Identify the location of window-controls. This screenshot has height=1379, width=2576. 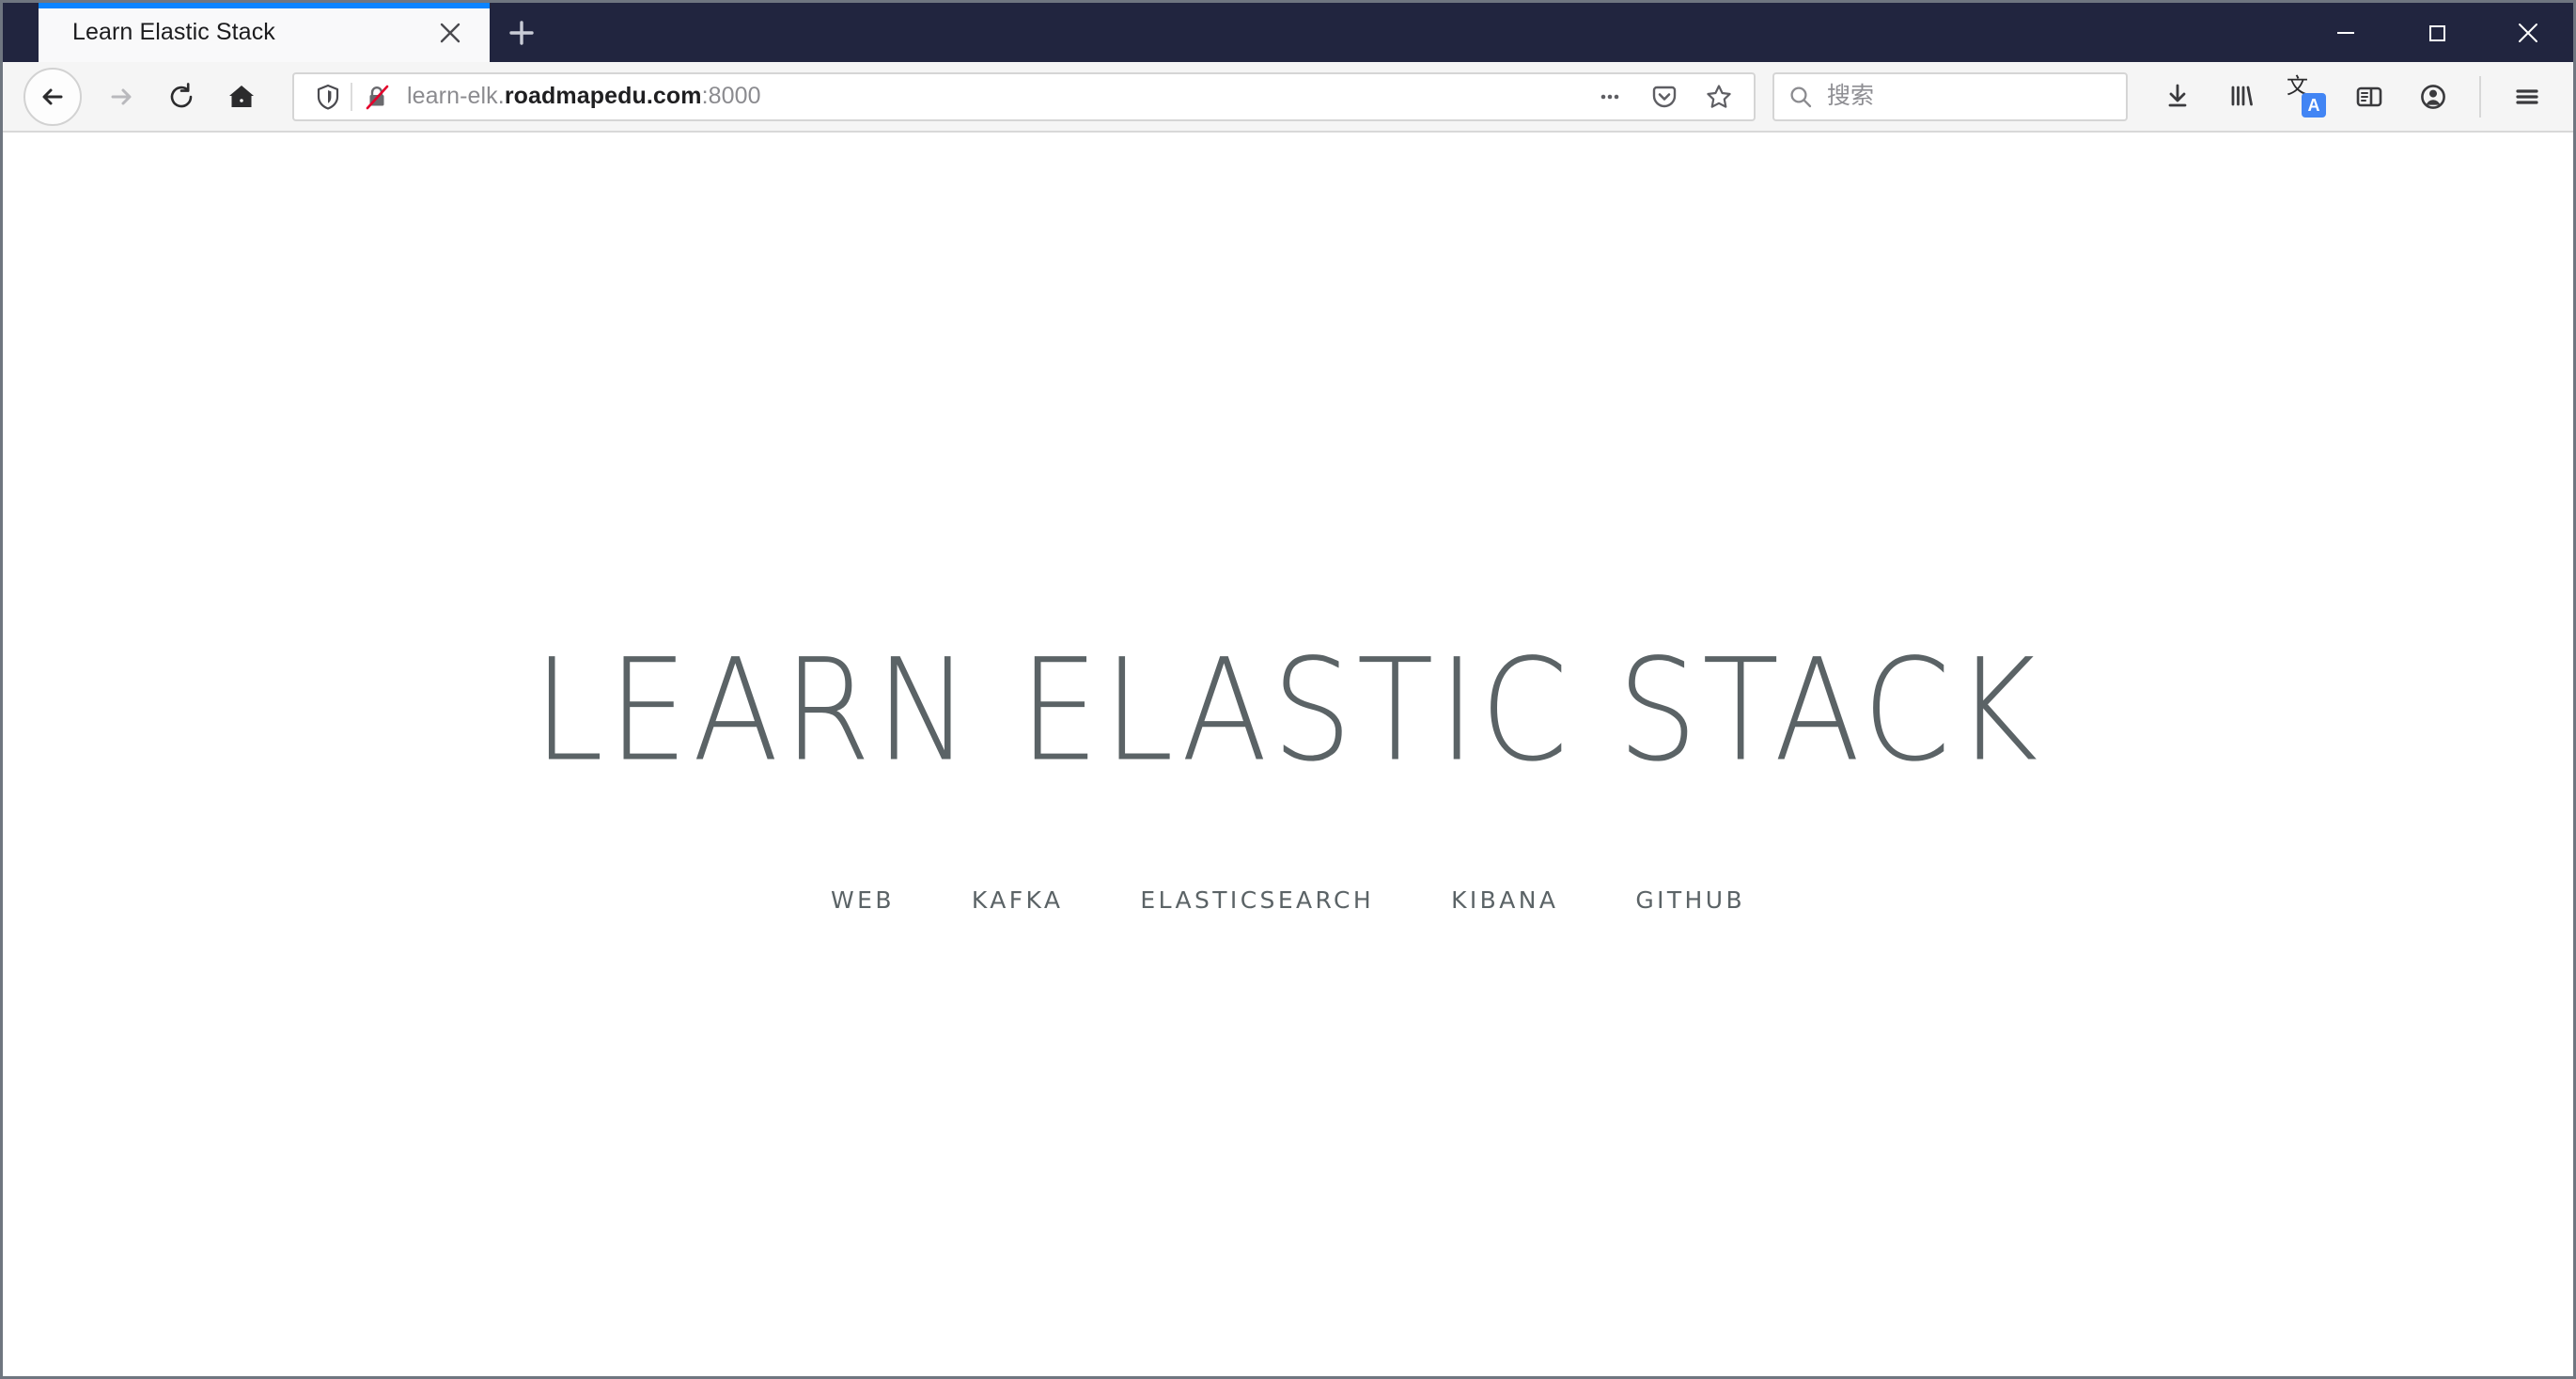
(2436, 32).